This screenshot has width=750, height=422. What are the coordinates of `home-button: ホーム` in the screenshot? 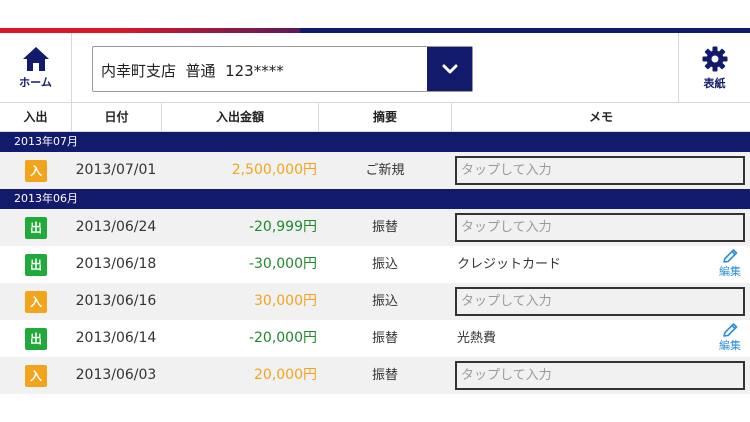 It's located at (36, 68).